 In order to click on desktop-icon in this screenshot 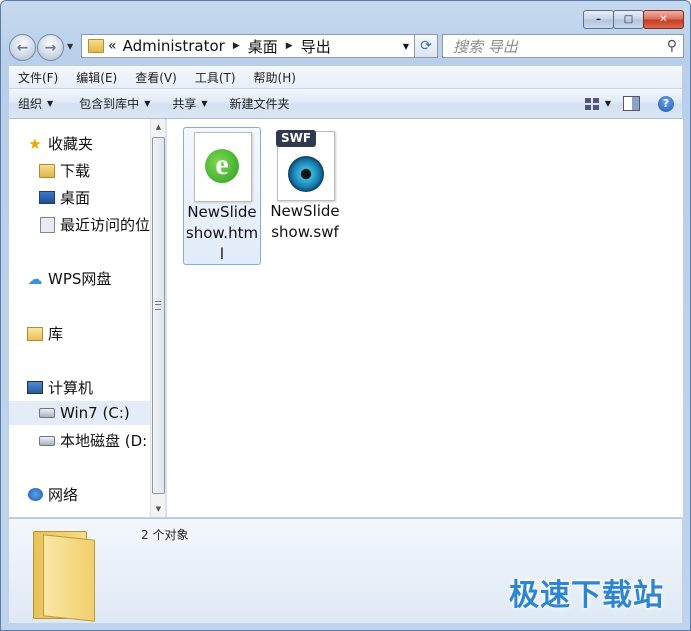, I will do `click(47, 197)`.